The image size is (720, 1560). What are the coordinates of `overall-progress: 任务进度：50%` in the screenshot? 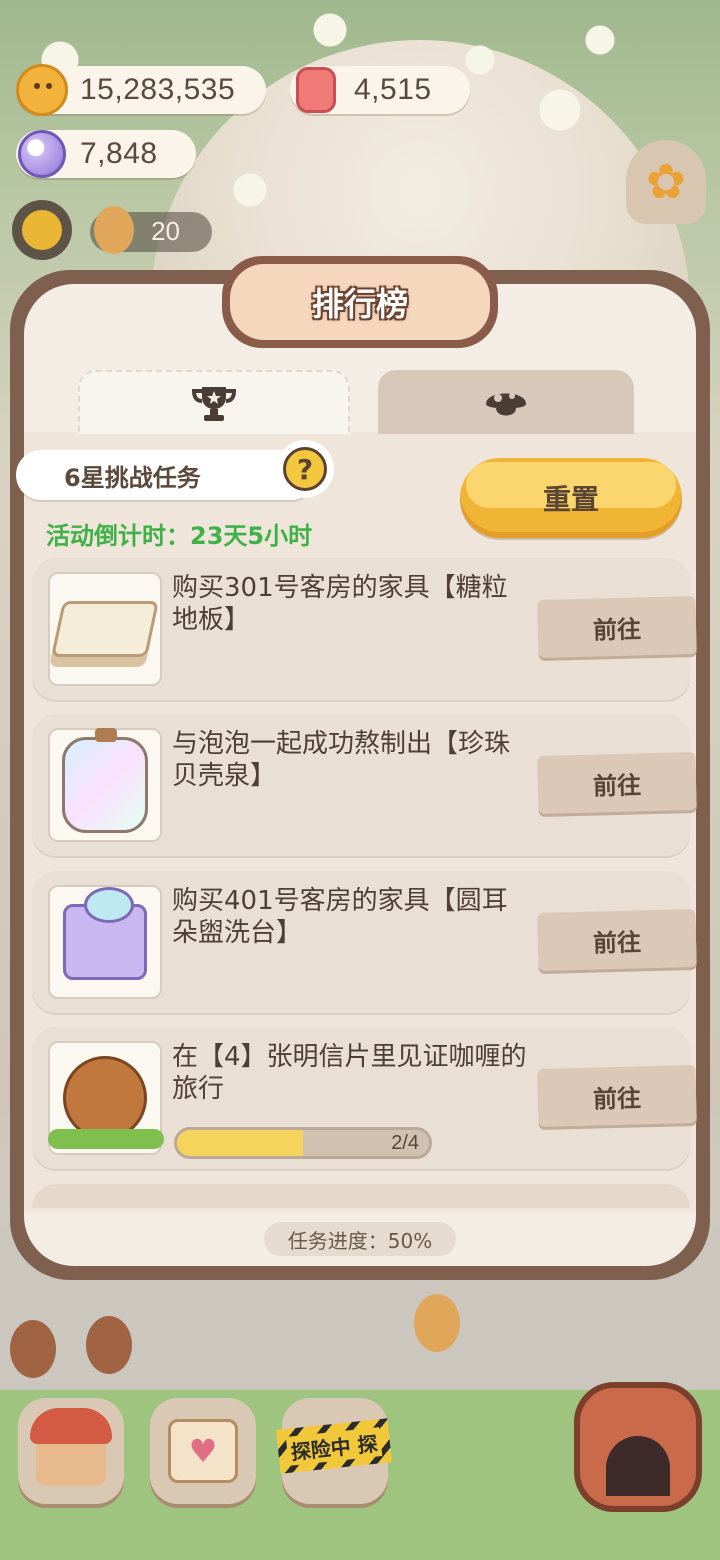 It's located at (360, 1239).